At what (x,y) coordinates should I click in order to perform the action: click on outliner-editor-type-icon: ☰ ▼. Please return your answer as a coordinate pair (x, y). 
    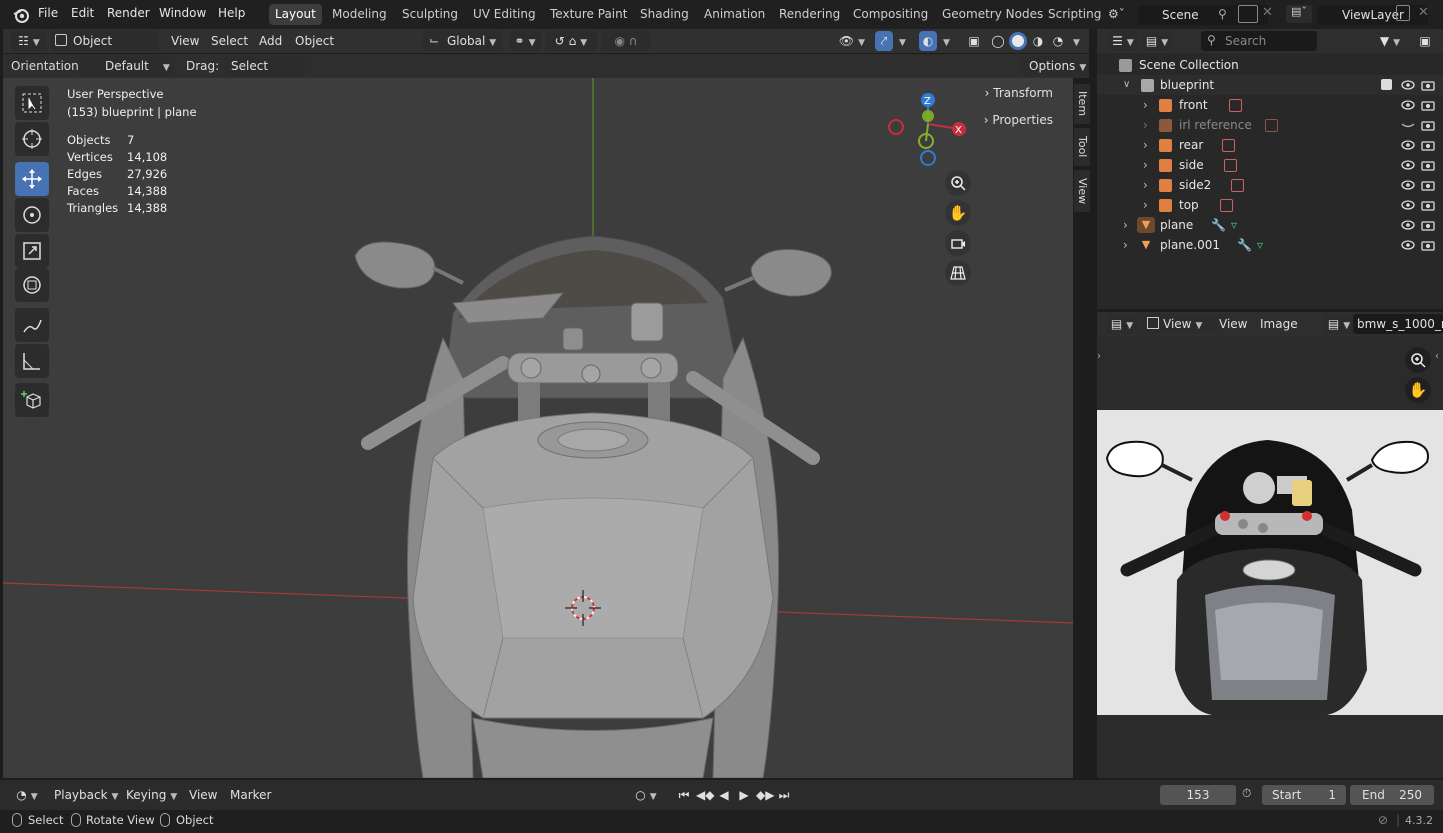
    Looking at the image, I should click on (1123, 41).